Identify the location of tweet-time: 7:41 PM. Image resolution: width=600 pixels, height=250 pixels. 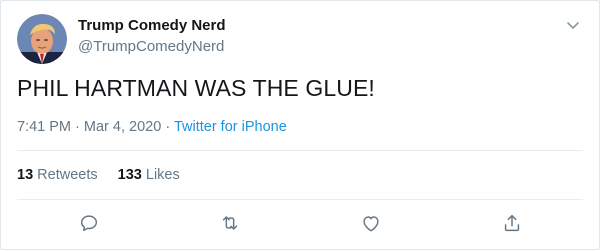
(44, 127).